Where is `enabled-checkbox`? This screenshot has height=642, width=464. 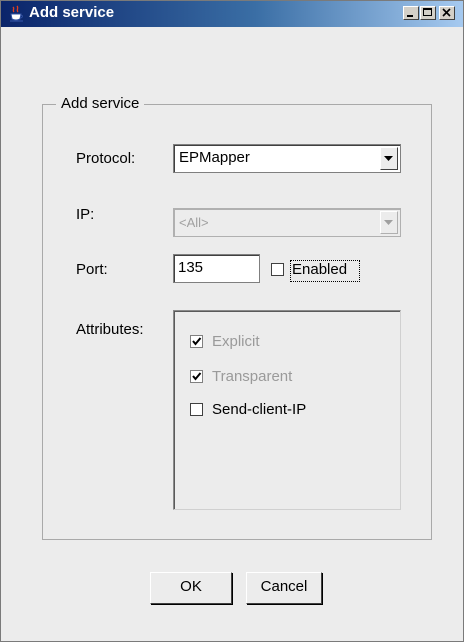 enabled-checkbox is located at coordinates (277, 269).